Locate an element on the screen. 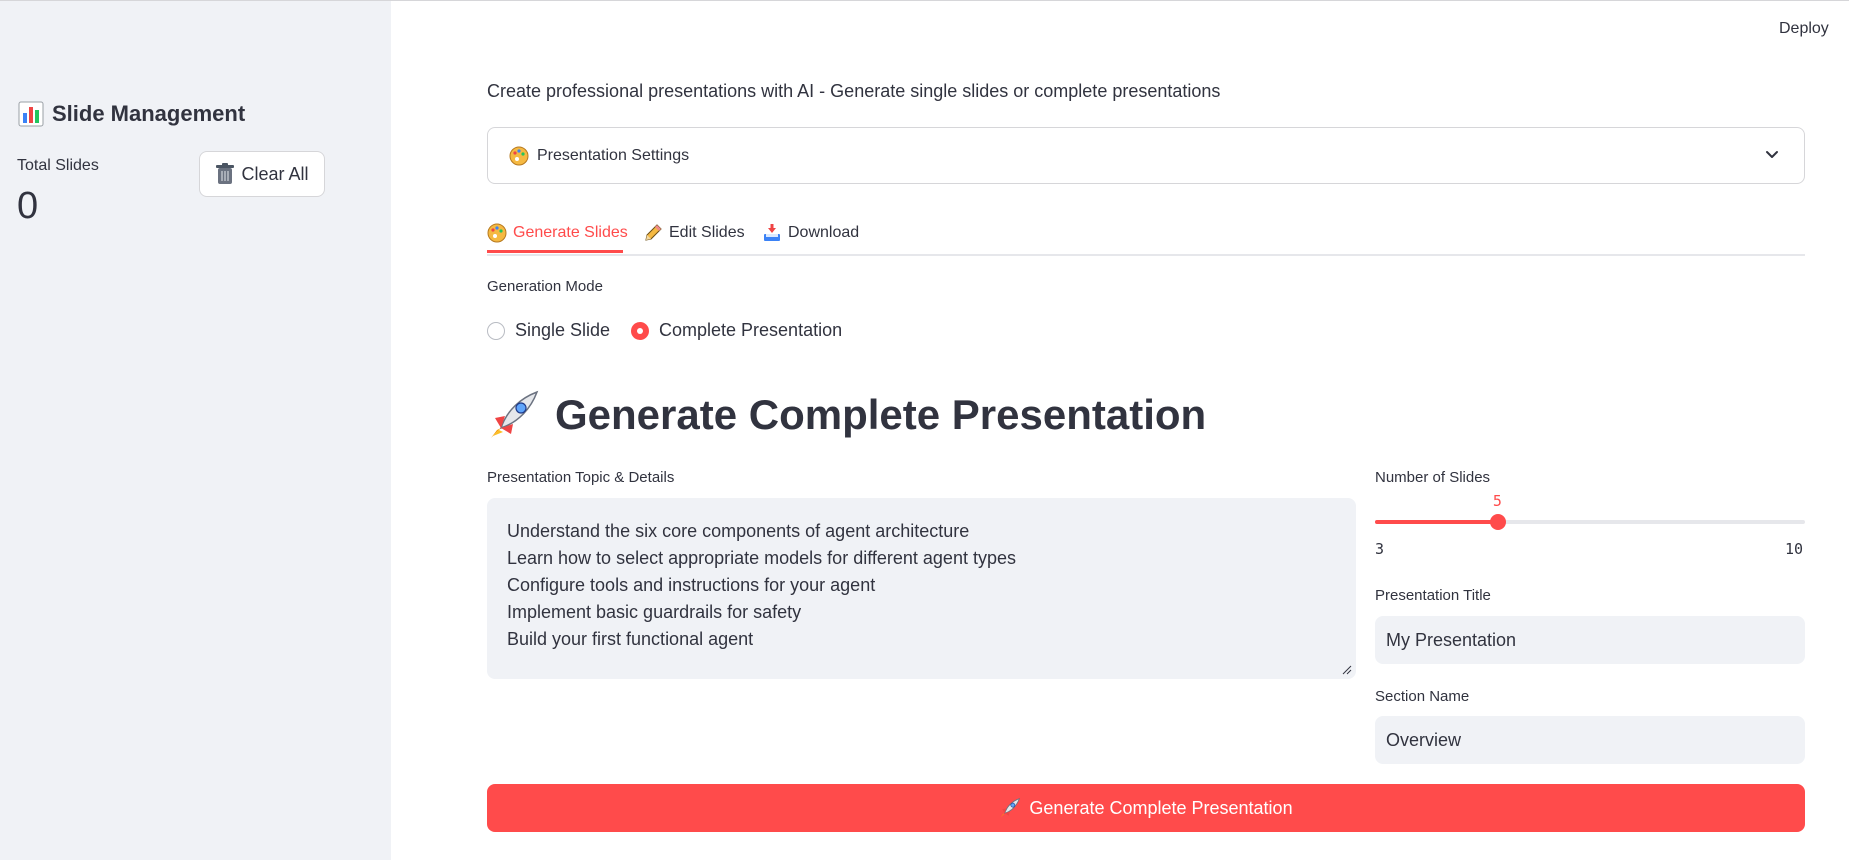 The width and height of the screenshot is (1849, 860). num-slides-slider is located at coordinates (1590, 522).